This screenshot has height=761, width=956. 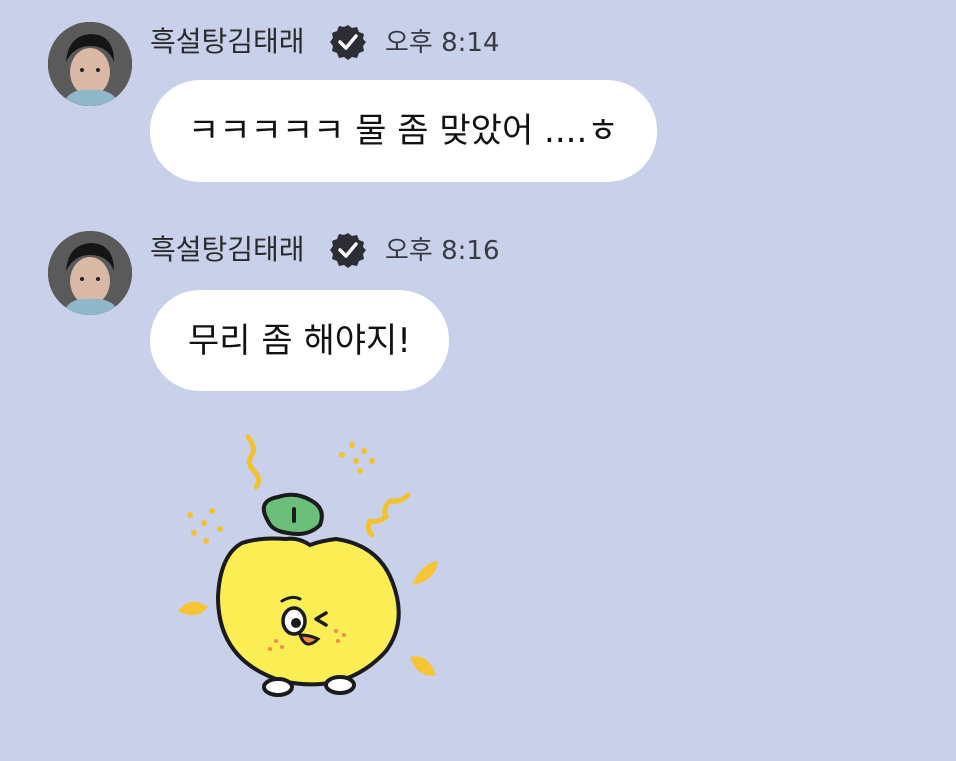 I want to click on message-time: 오후 8:14, so click(x=442, y=43).